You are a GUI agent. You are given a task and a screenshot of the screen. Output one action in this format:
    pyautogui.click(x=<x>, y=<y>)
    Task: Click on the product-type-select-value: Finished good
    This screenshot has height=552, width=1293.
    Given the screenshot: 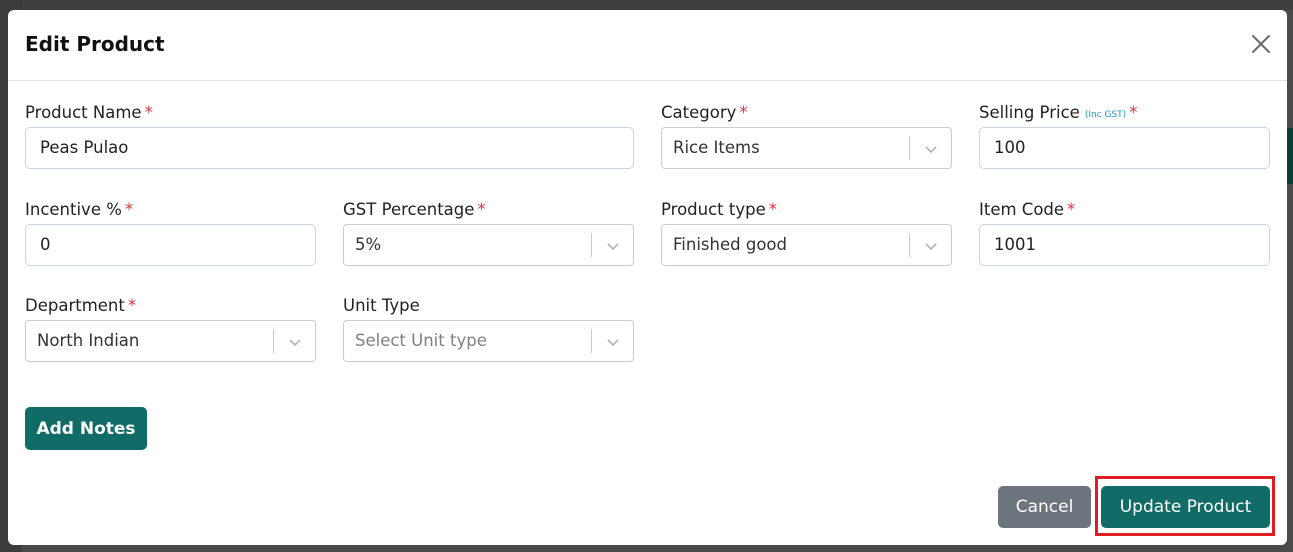 What is the action you would take?
    pyautogui.click(x=730, y=244)
    